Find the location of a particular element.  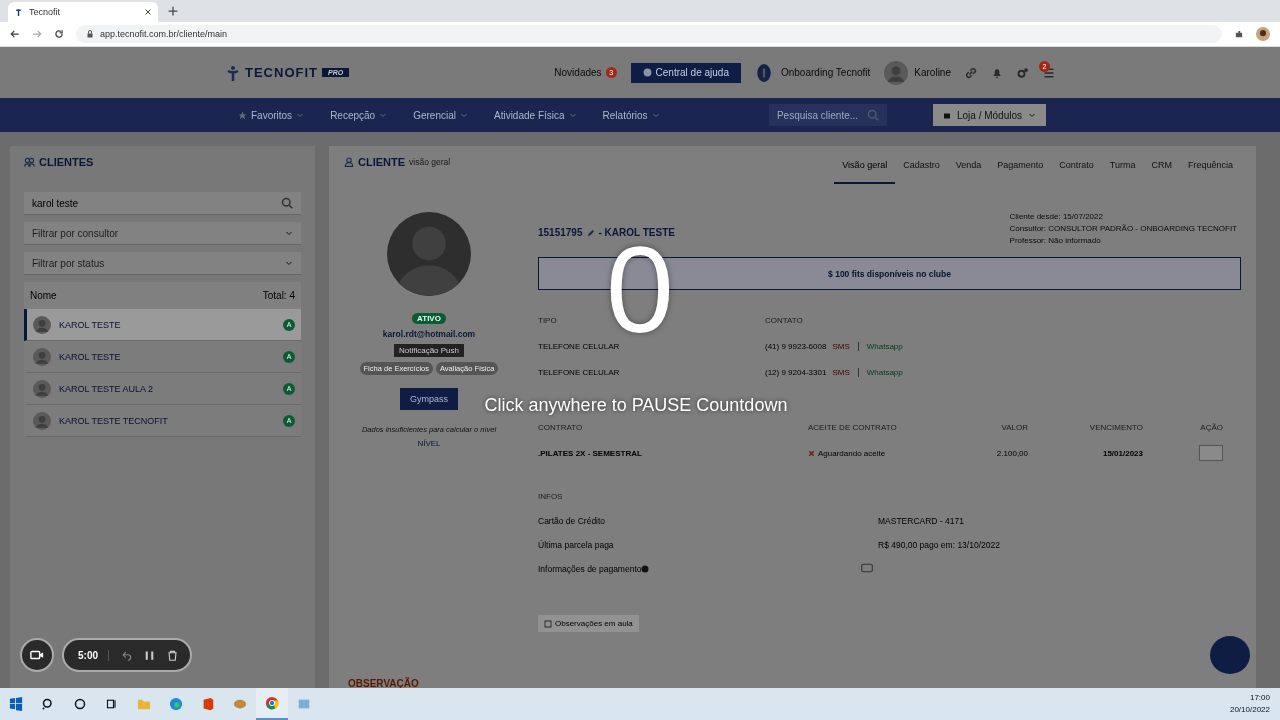

news-link: Novidades is located at coordinates (578, 72).